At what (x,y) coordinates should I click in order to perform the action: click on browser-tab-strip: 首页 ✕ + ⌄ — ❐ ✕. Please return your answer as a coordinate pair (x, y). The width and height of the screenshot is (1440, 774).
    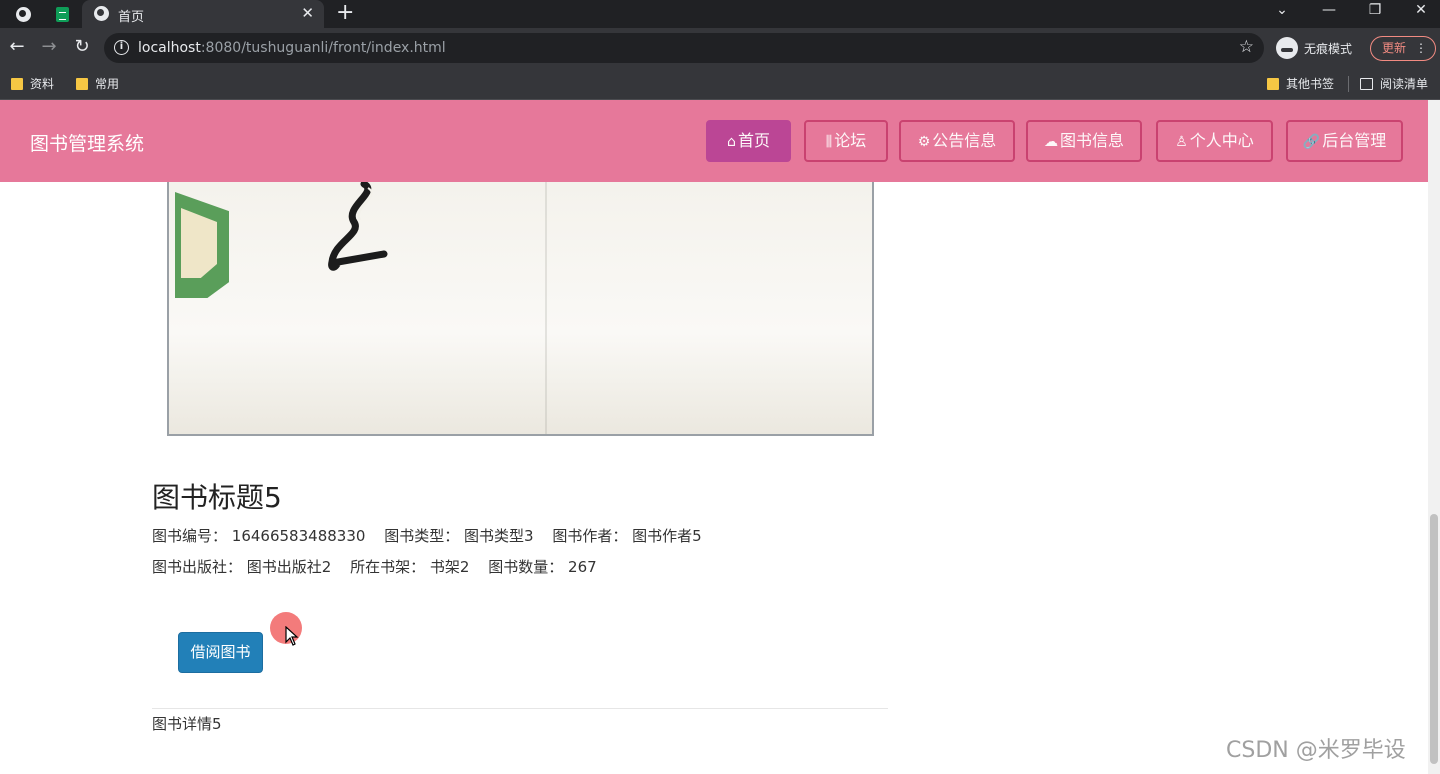
    Looking at the image, I should click on (720, 14).